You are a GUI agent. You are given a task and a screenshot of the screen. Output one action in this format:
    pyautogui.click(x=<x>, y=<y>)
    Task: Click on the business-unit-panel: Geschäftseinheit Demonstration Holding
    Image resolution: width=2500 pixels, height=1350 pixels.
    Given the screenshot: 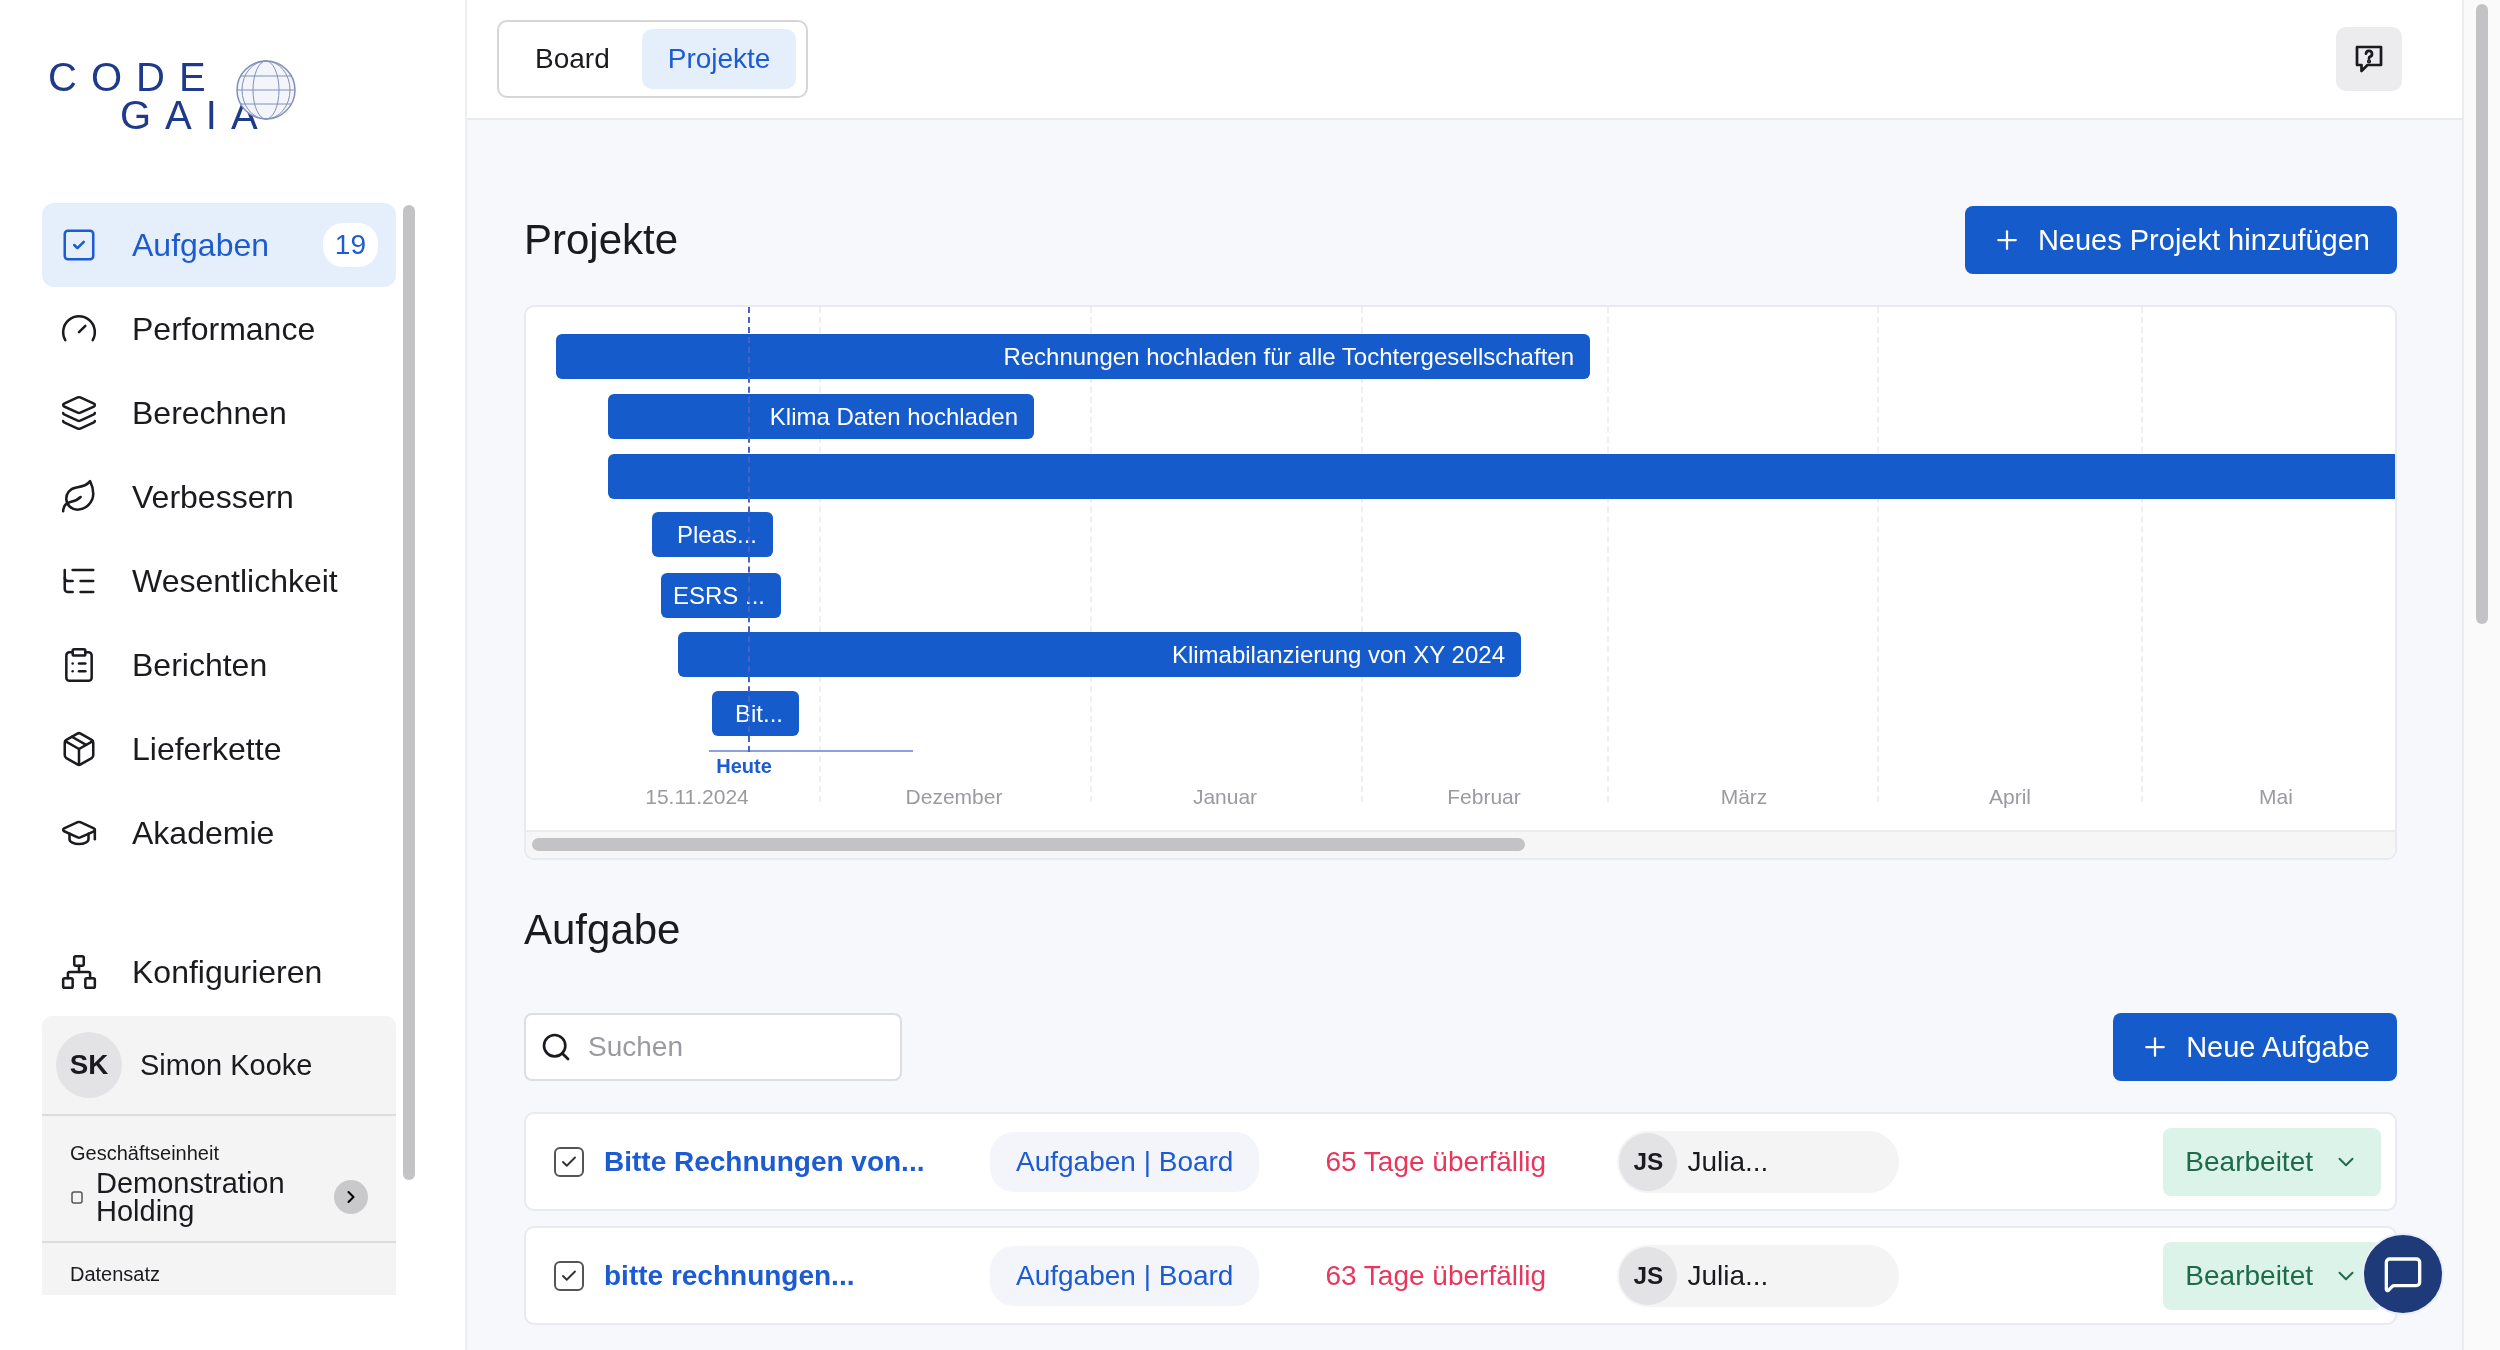 What is the action you would take?
    pyautogui.click(x=219, y=1179)
    